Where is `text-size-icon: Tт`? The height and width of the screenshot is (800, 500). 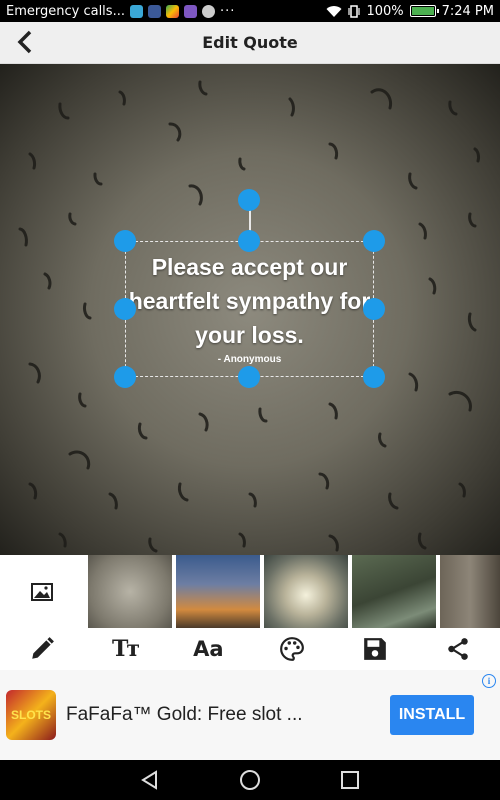 text-size-icon: Tт is located at coordinates (125, 649).